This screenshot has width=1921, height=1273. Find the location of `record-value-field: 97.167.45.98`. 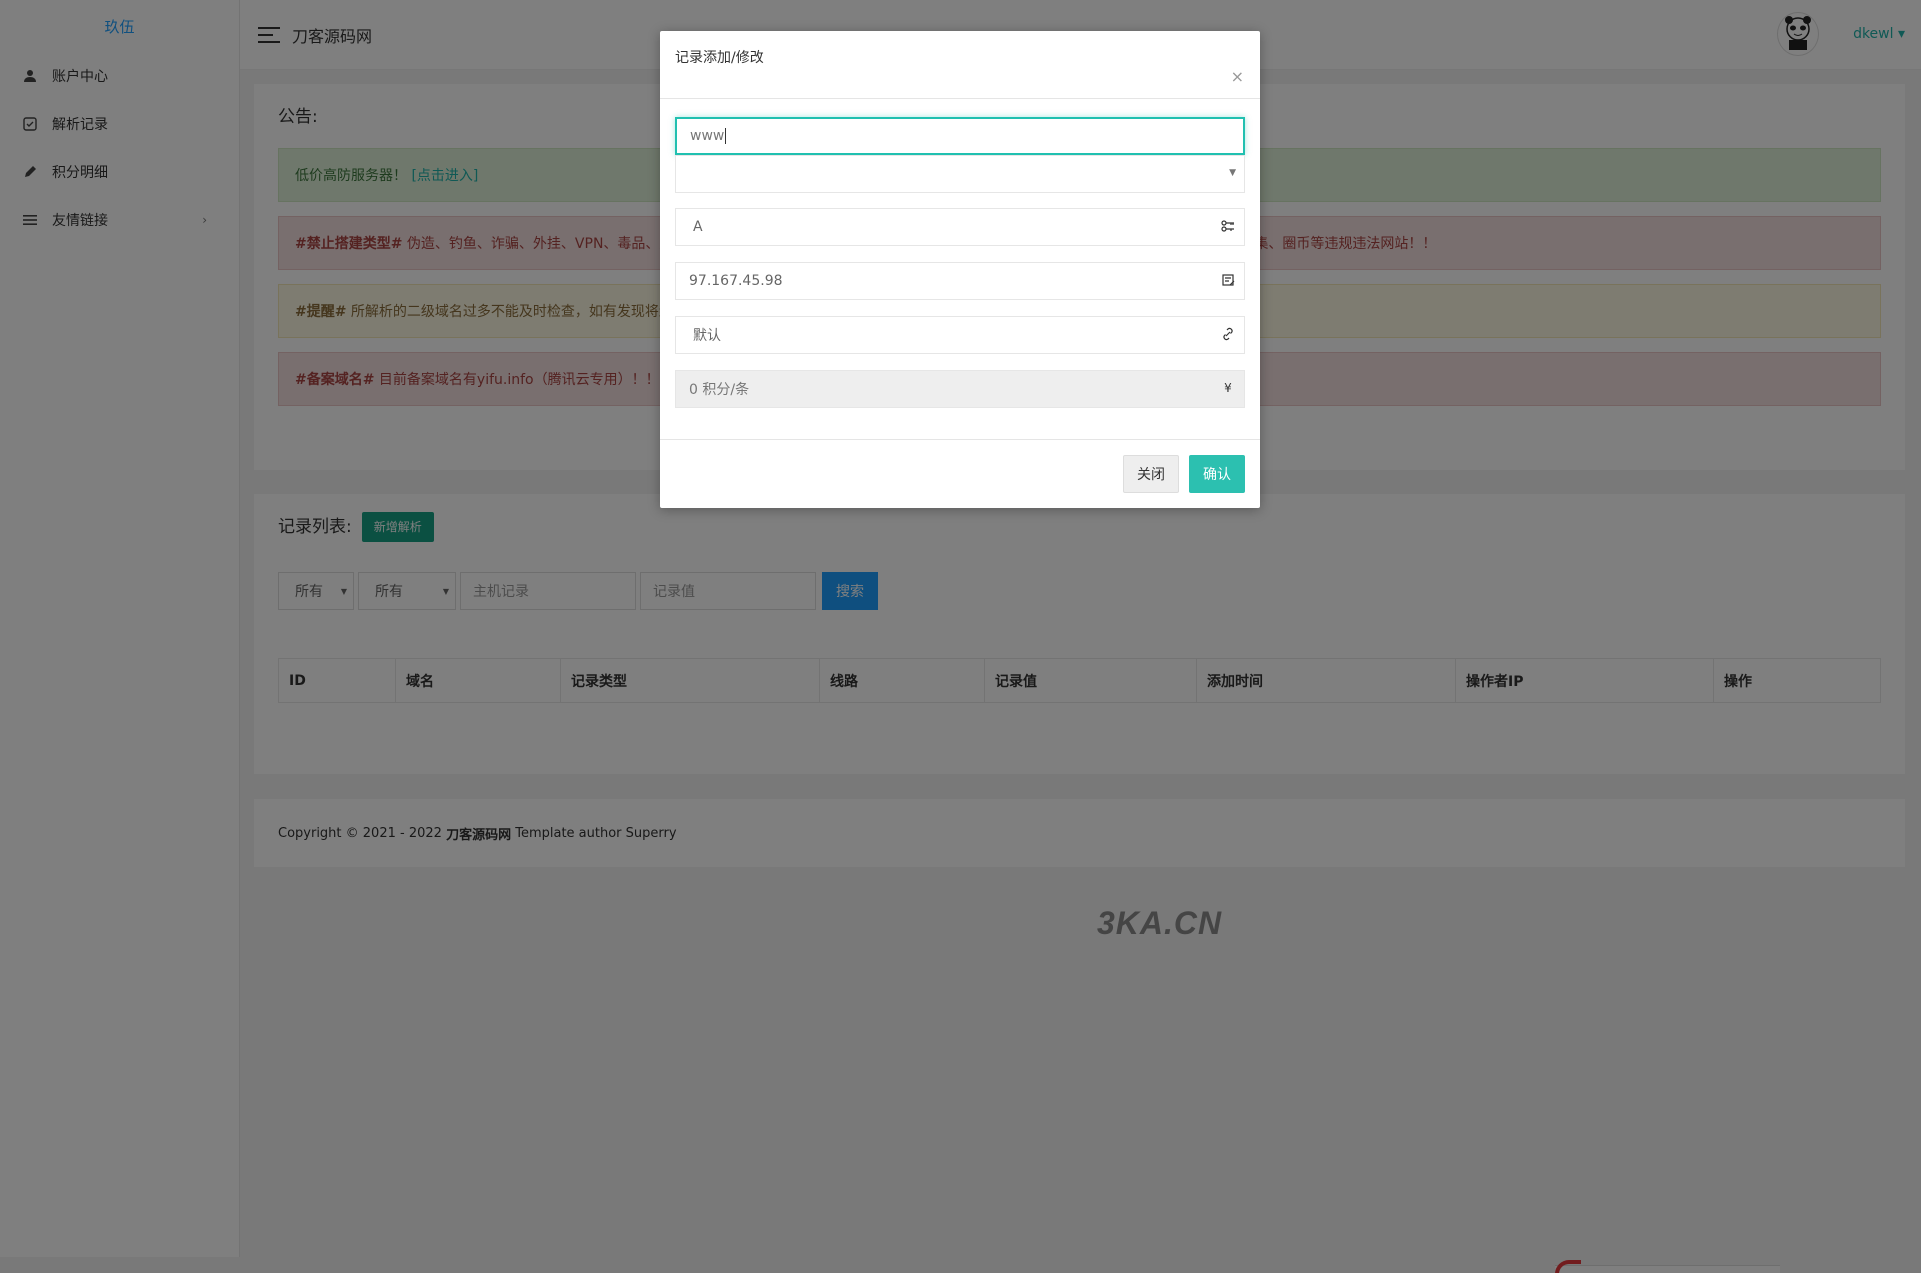

record-value-field: 97.167.45.98 is located at coordinates (960, 281).